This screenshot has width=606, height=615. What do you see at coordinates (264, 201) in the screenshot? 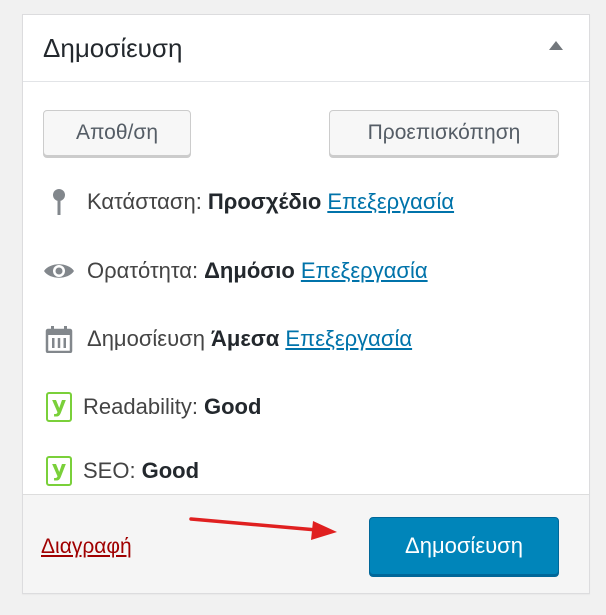
I see `status-value: Προσχέδιο` at bounding box center [264, 201].